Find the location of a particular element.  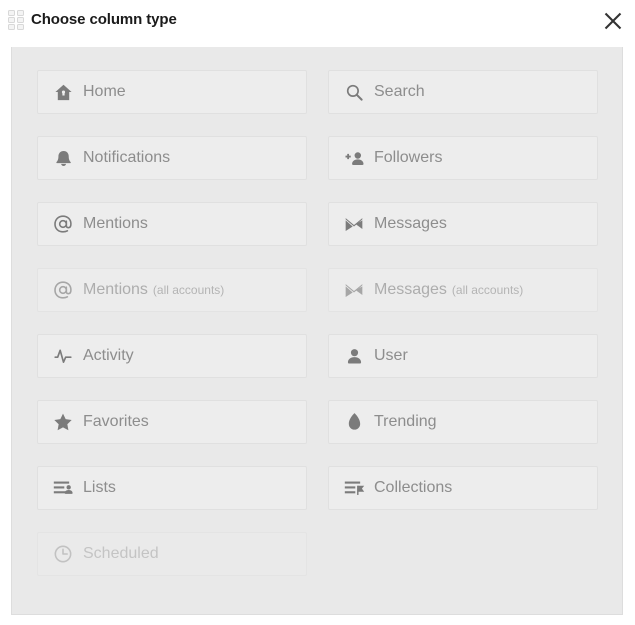

page-title: Choose column type is located at coordinates (104, 19).